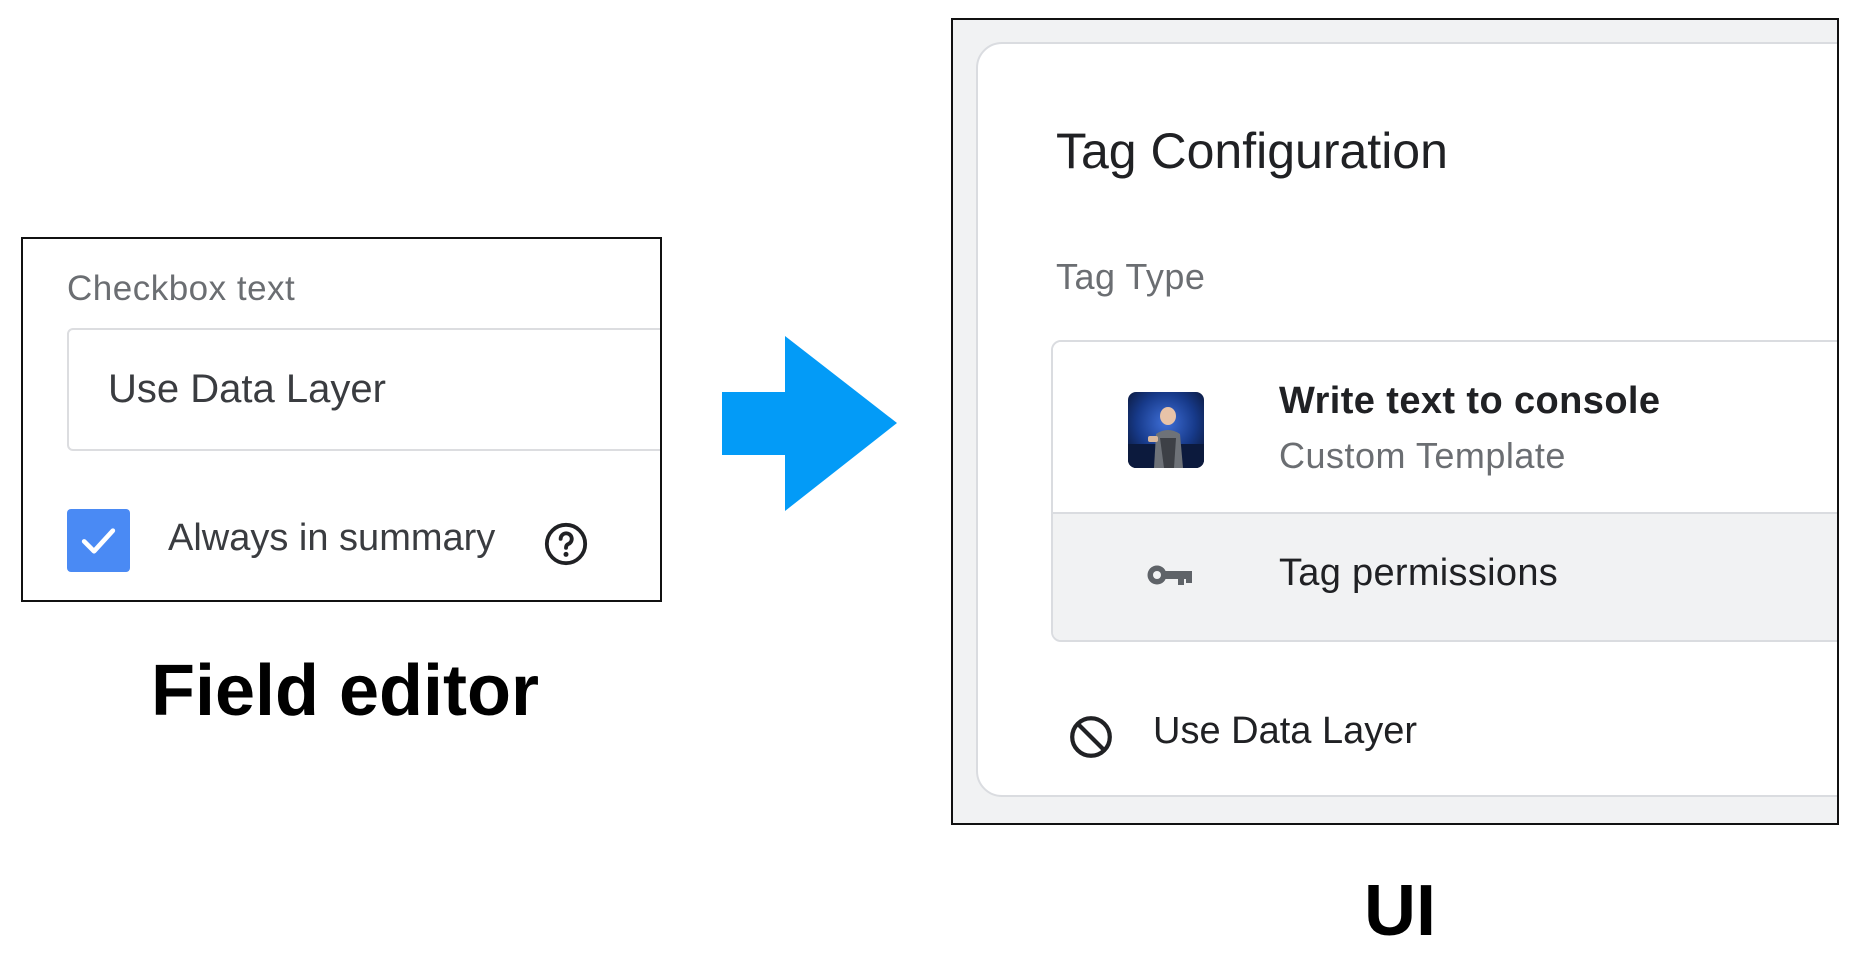  Describe the element at coordinates (181, 288) in the screenshot. I see `checkbox-text-label: Checkbox text` at that location.